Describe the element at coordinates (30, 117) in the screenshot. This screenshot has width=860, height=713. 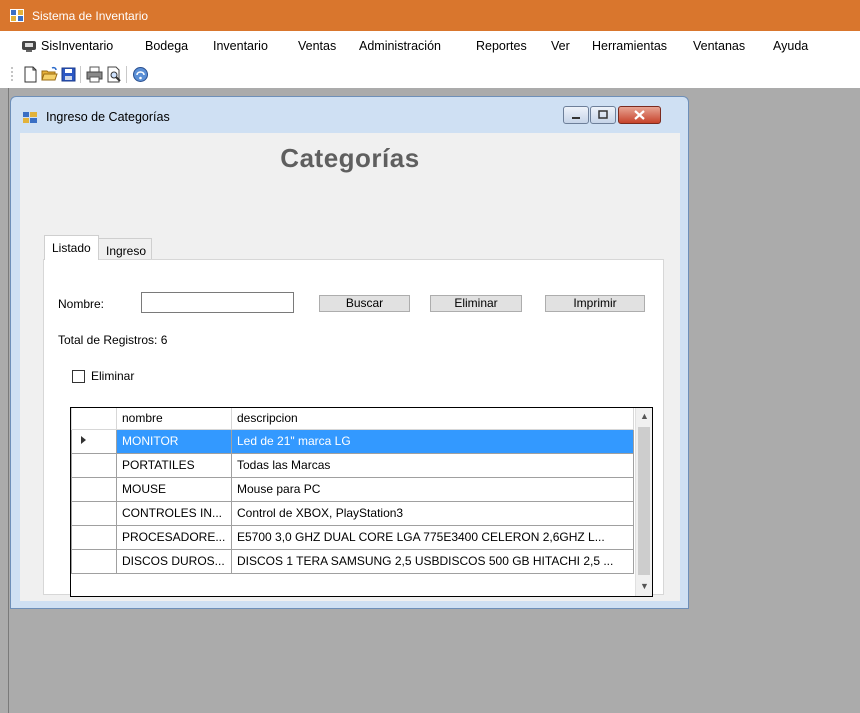
I see `window-icon` at that location.